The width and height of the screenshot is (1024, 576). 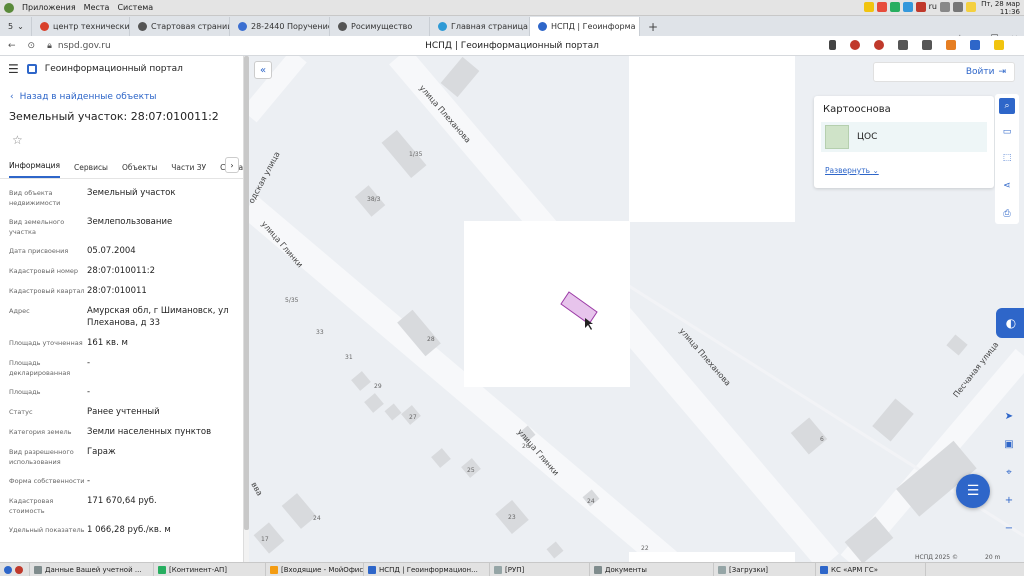 What do you see at coordinates (263, 70) in the screenshot?
I see `collapse-panel-button: «` at bounding box center [263, 70].